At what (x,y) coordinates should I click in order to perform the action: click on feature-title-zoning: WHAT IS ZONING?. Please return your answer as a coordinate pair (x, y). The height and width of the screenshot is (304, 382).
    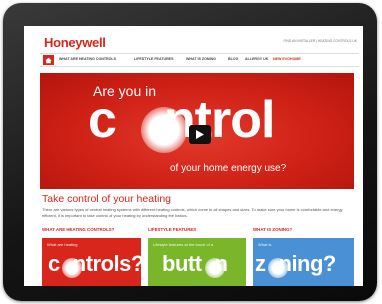
    Looking at the image, I should click on (272, 229).